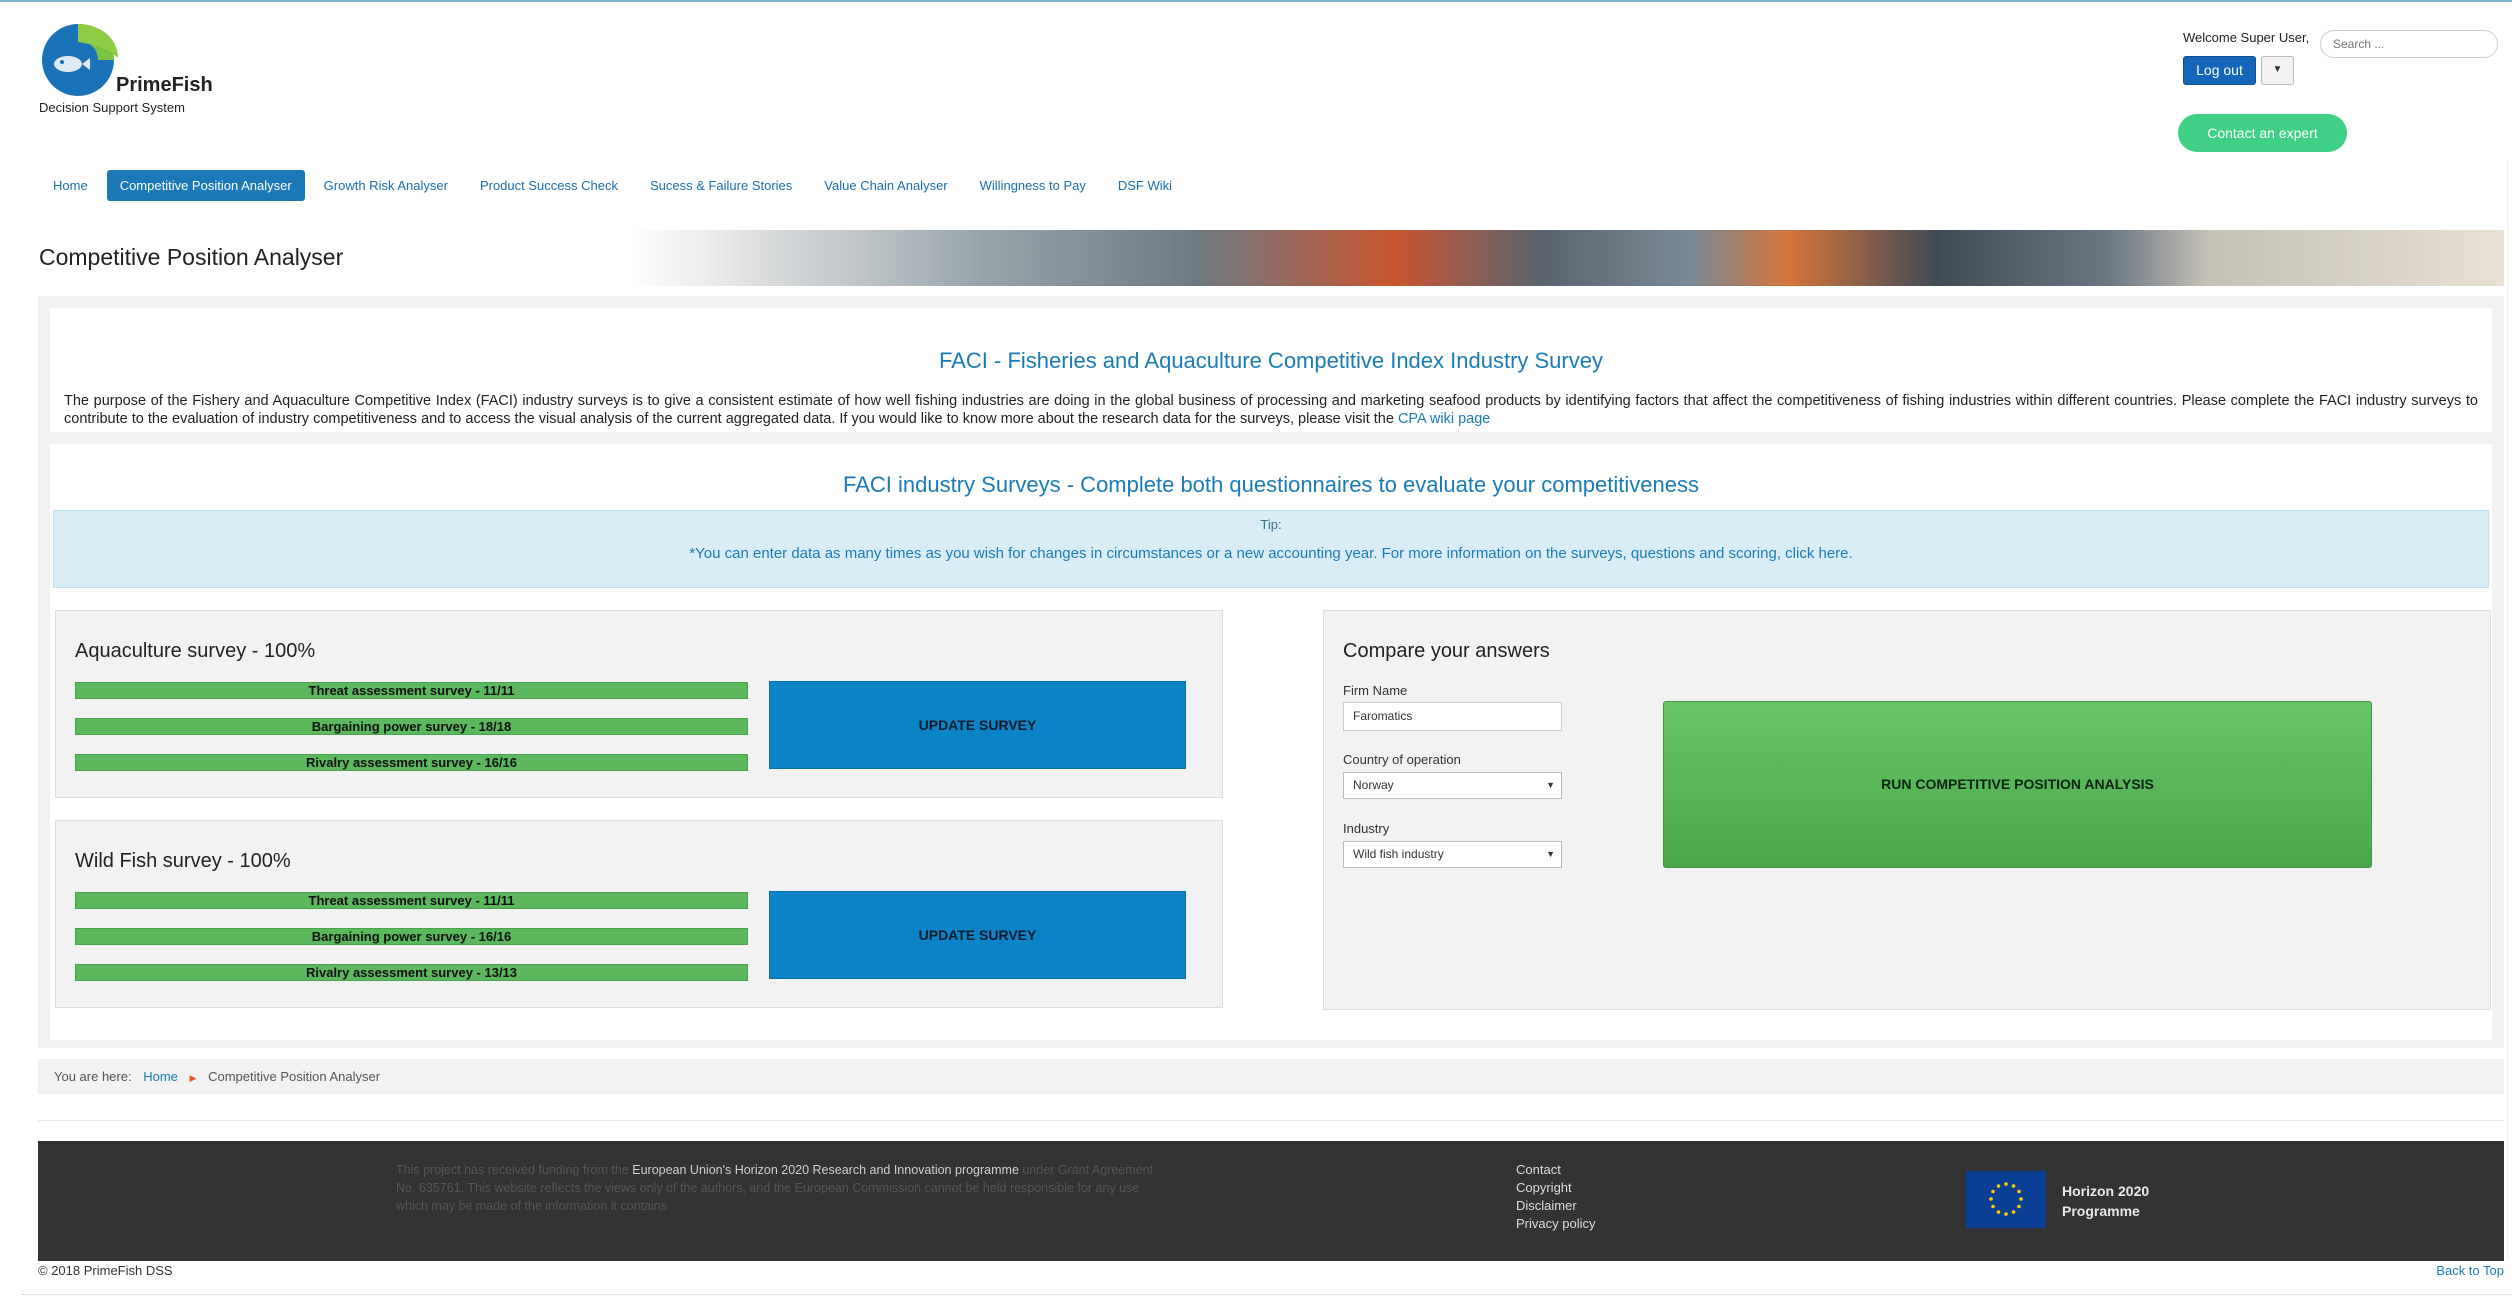  I want to click on user-menu-toggle: ▼, so click(2277, 70).